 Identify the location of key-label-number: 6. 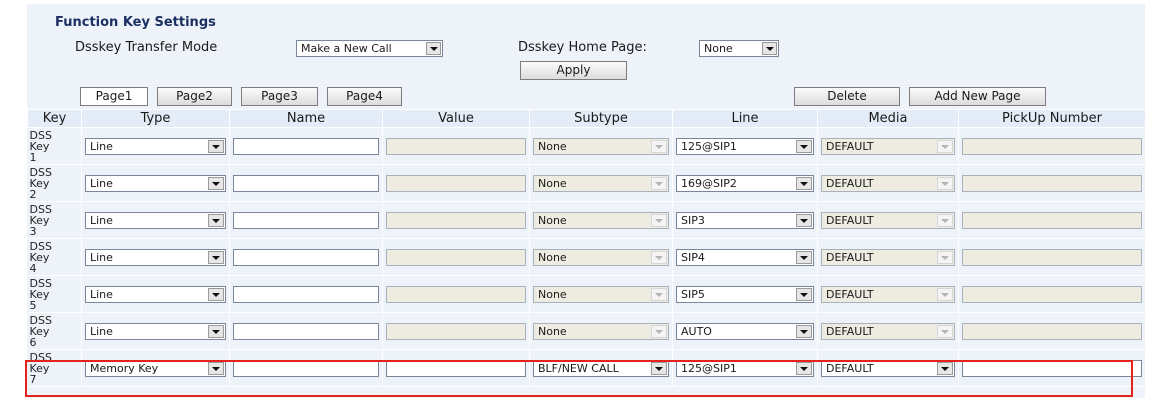
(33, 342).